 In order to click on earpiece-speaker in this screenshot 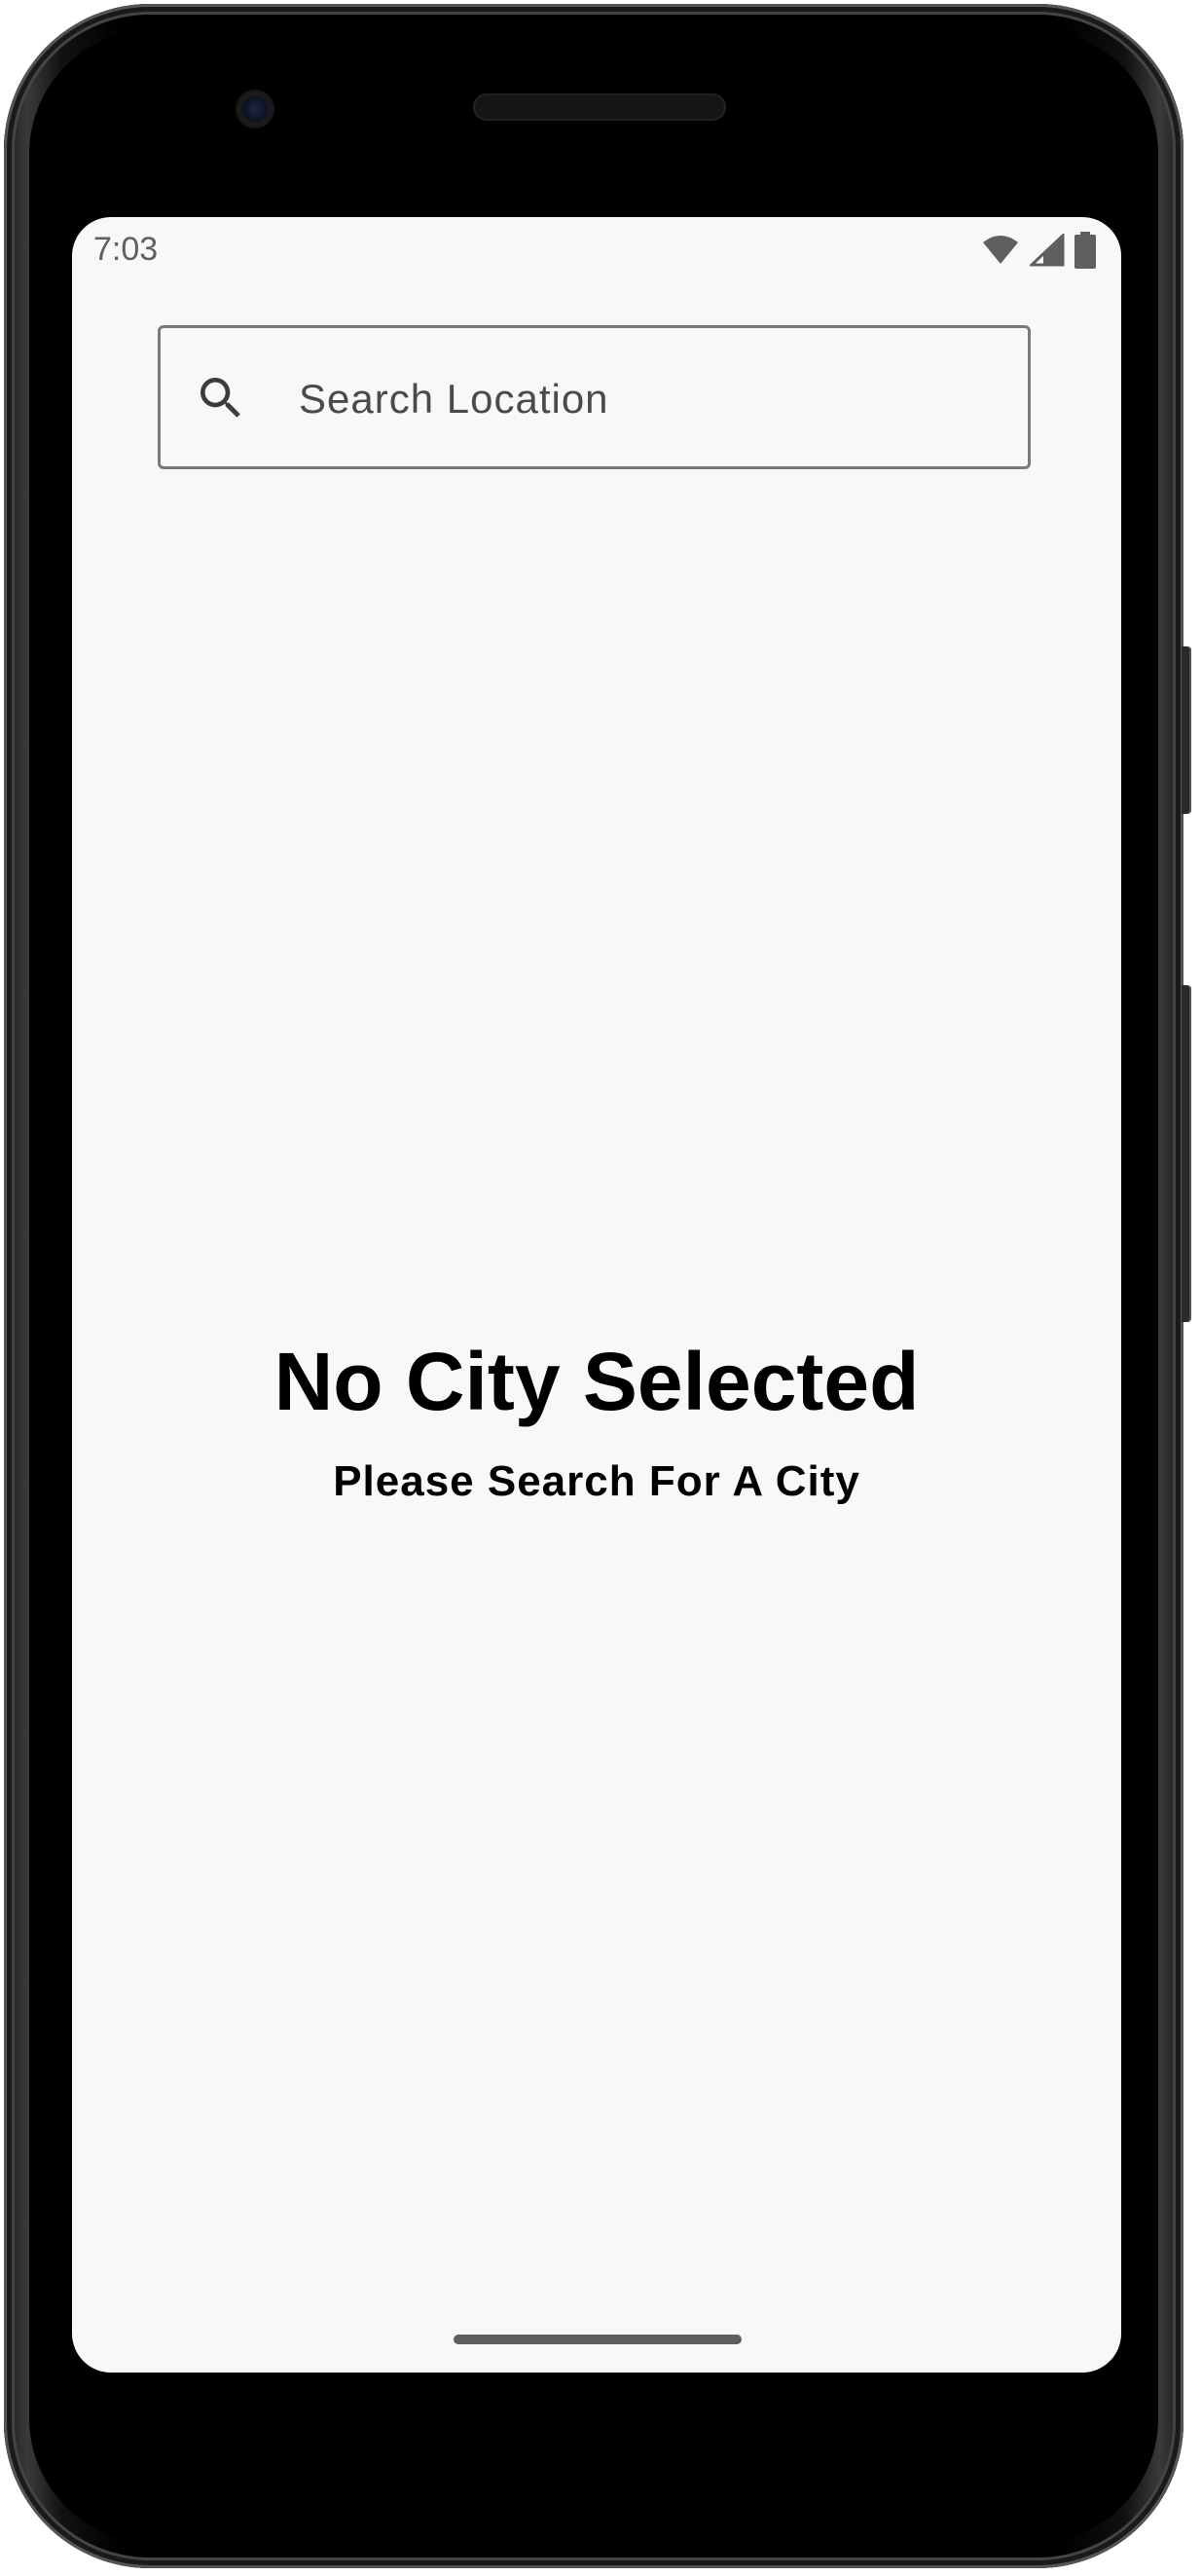, I will do `click(599, 107)`.